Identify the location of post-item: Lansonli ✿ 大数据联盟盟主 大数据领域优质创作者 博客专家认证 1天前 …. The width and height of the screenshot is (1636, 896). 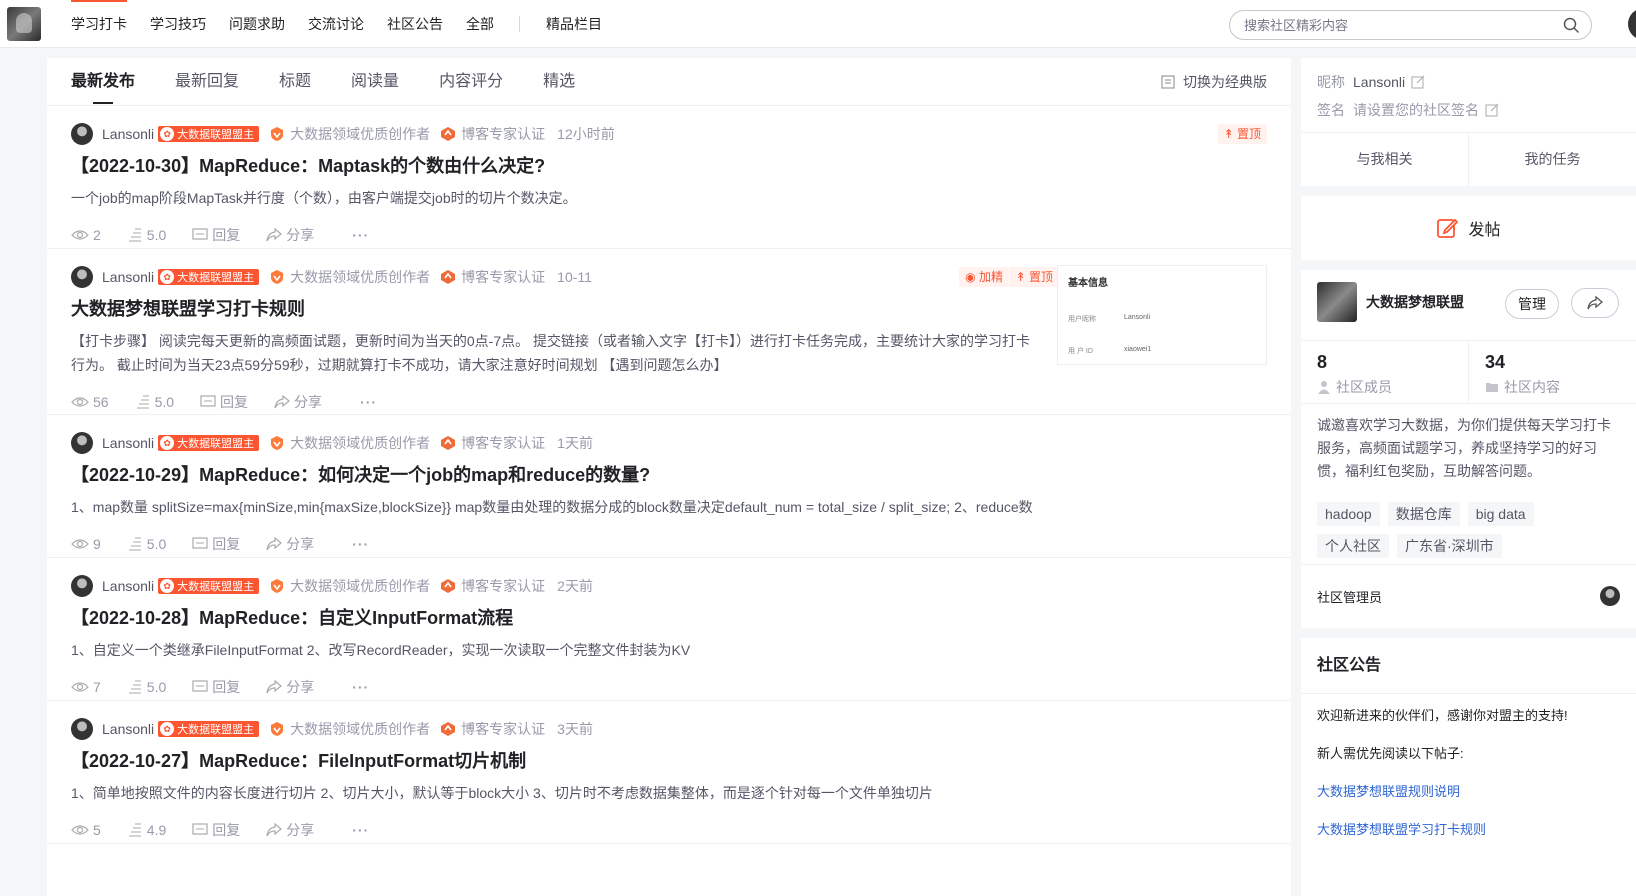
(669, 486).